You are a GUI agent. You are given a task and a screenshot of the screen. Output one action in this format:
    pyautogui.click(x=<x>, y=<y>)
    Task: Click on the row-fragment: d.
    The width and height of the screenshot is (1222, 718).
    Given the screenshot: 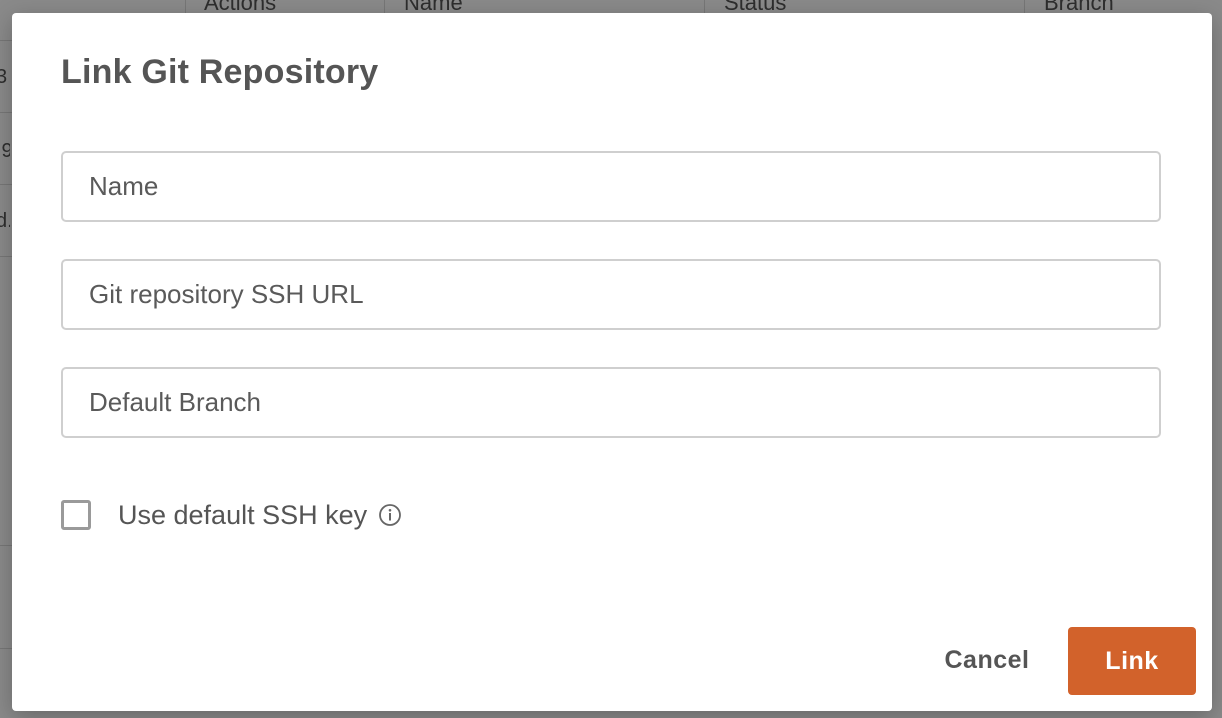 What is the action you would take?
    pyautogui.click(x=5, y=221)
    